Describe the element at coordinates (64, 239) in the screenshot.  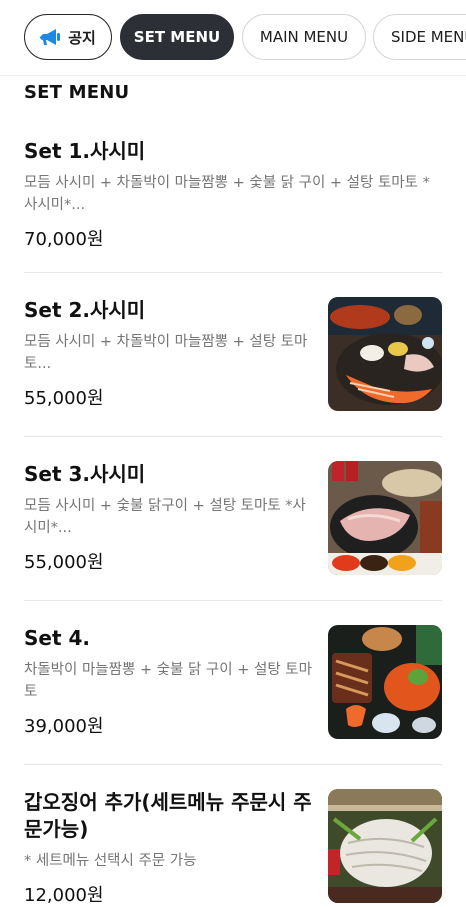
I see `item-price: 70,000원` at that location.